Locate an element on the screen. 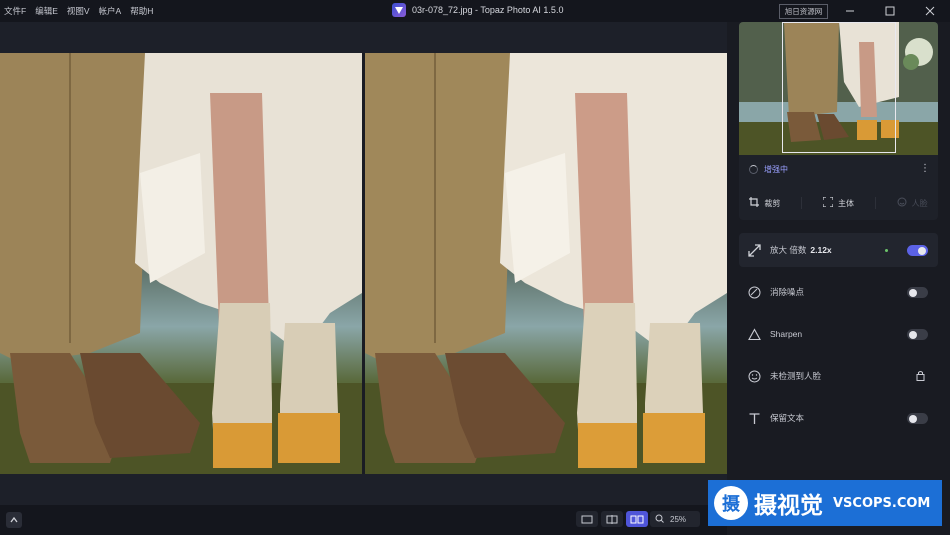 The height and width of the screenshot is (535, 950). maximize-icon is located at coordinates (890, 11).